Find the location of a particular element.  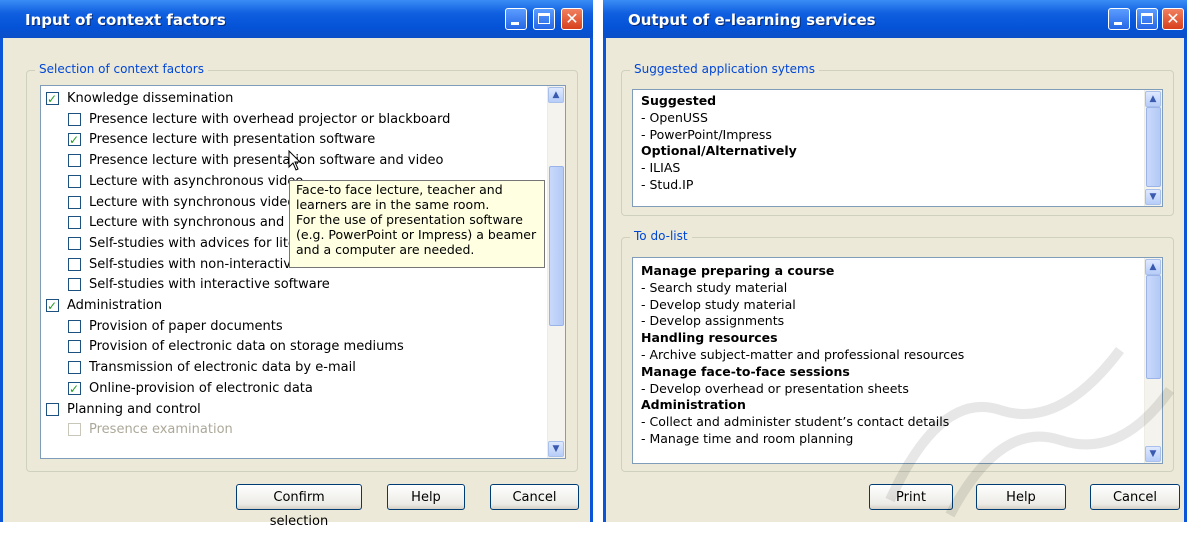

tooltip-line: For the use of presentation software is located at coordinates (409, 219).